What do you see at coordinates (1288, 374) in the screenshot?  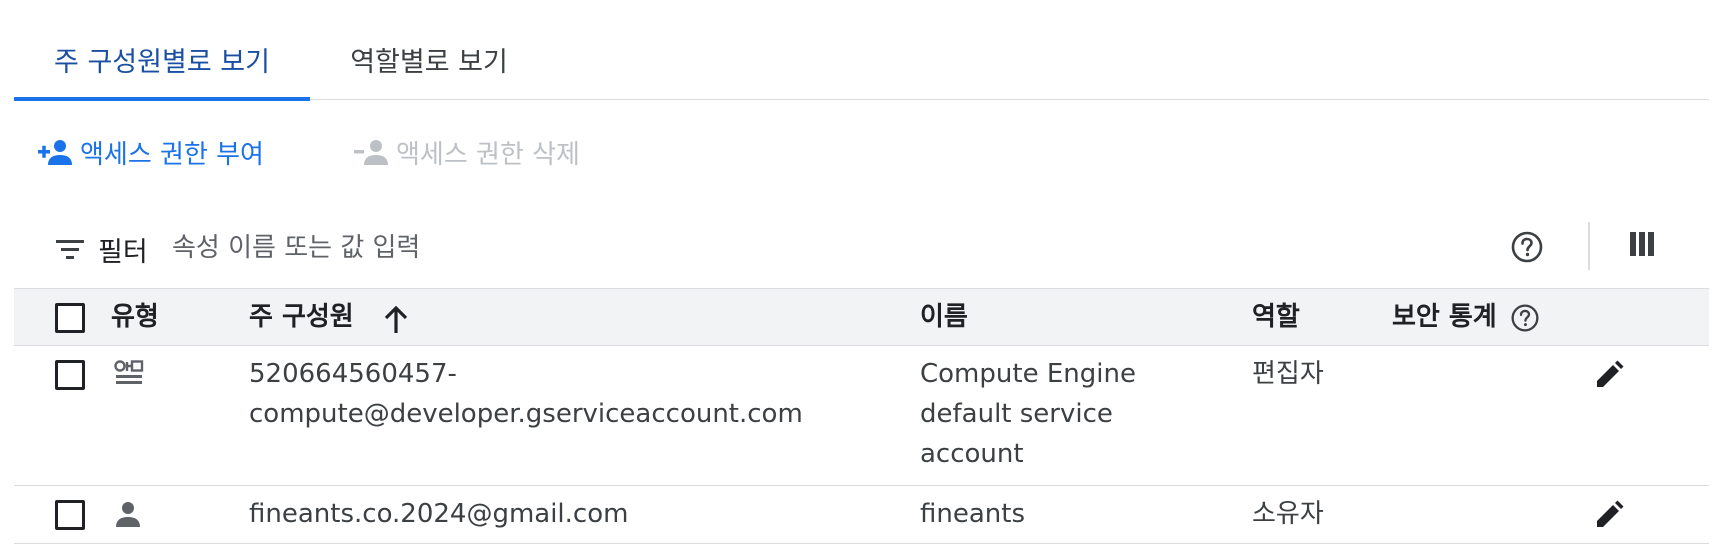 I see `role-cell: 편집자` at bounding box center [1288, 374].